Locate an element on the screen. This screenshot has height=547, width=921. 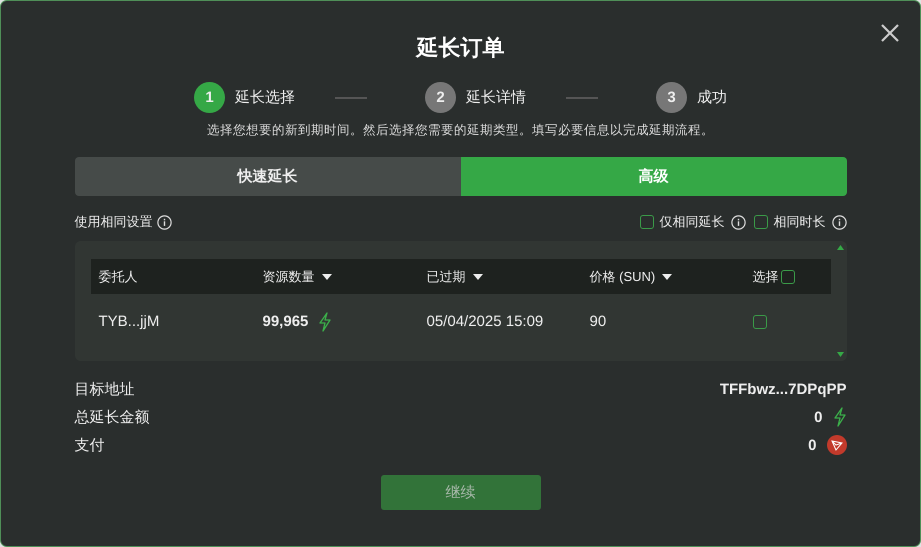
column-header: 委托人 is located at coordinates (118, 277).